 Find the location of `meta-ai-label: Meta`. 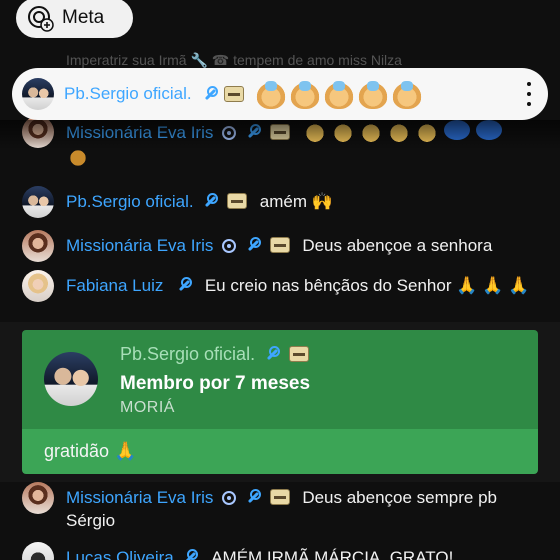

meta-ai-label: Meta is located at coordinates (83, 17).